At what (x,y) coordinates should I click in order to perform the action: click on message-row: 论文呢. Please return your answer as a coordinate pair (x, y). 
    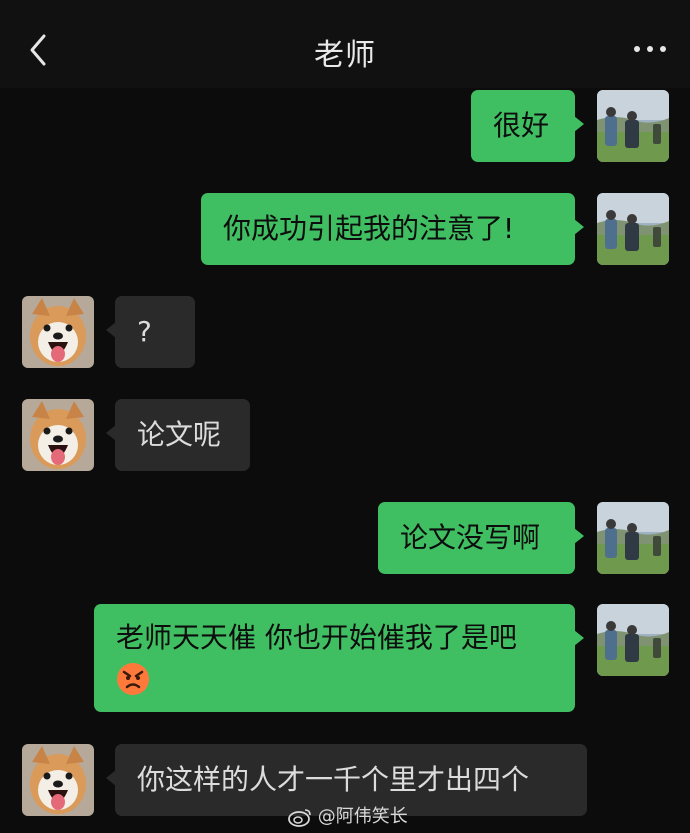
    Looking at the image, I should click on (345, 436).